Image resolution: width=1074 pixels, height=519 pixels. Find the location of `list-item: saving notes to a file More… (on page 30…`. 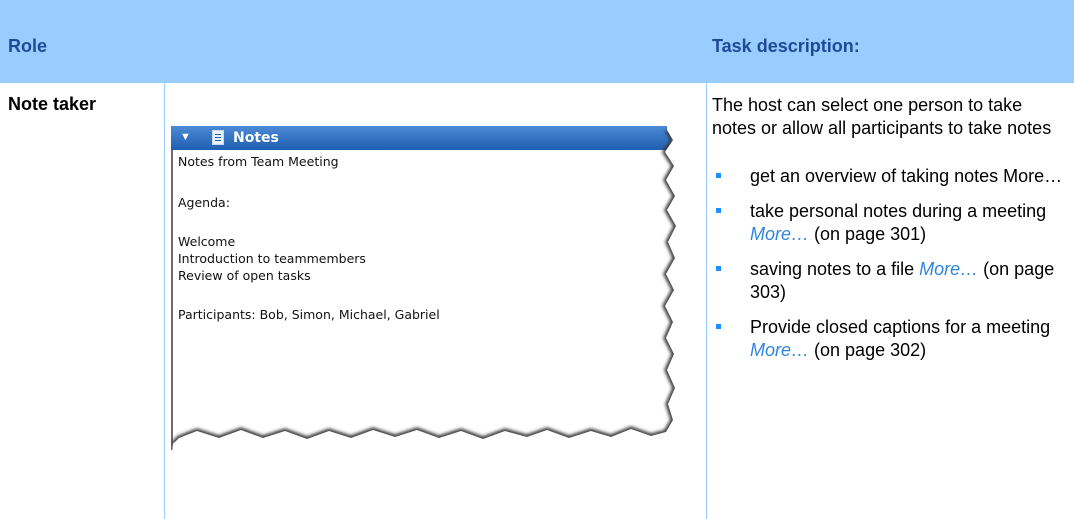

list-item: saving notes to a file More… (on page 30… is located at coordinates (889, 281).